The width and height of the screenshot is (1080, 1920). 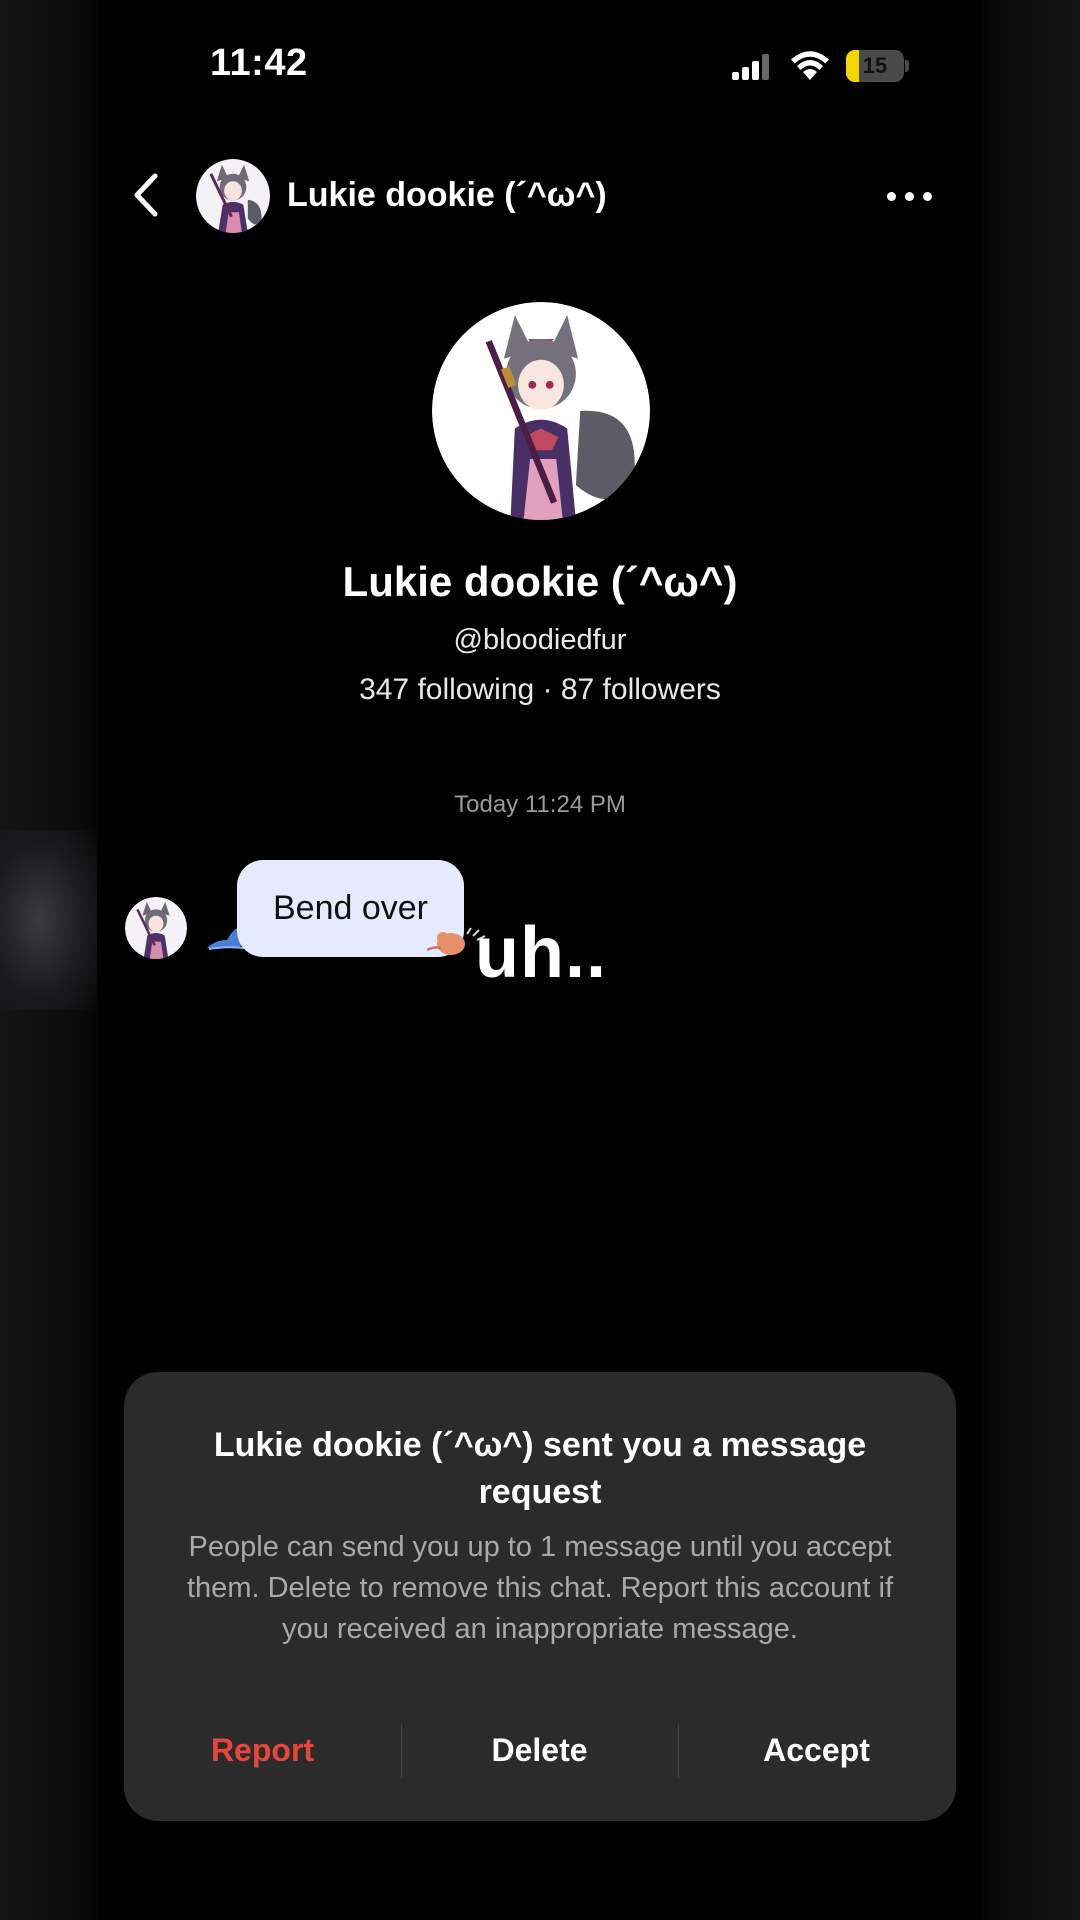 What do you see at coordinates (540, 689) in the screenshot?
I see `profile-stats: 347 following · 87 followers` at bounding box center [540, 689].